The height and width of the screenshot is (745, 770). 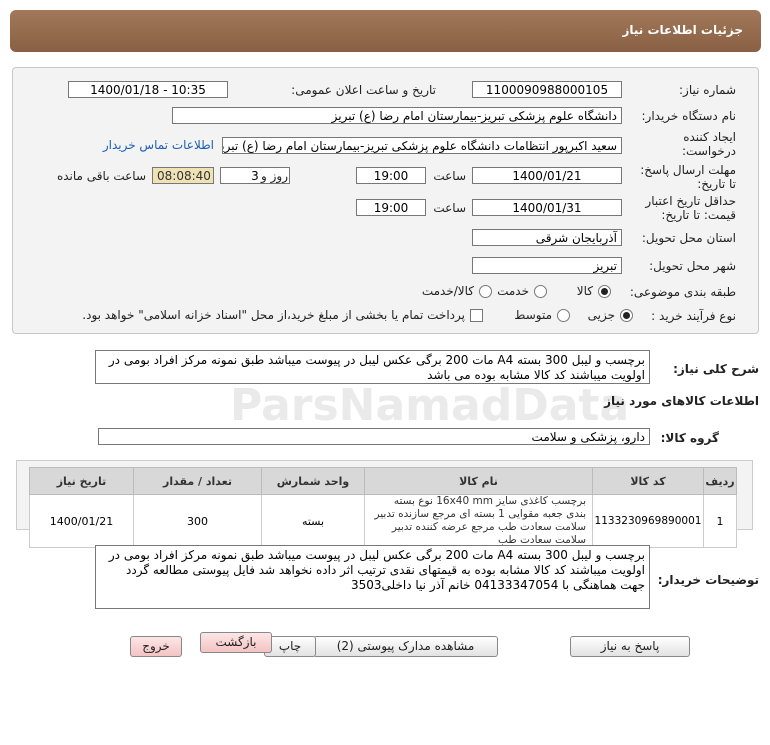 What do you see at coordinates (313, 521) in the screenshot?
I see `cell-unit: بسته` at bounding box center [313, 521].